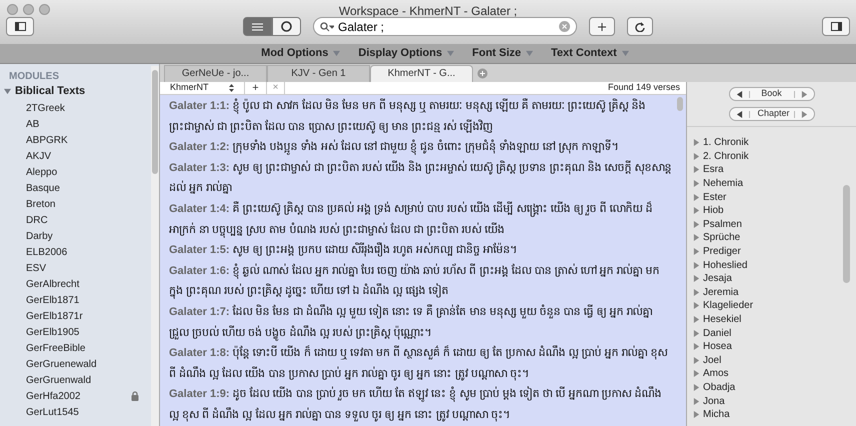 This screenshot has width=856, height=426. I want to click on chapter-stepper: Chapter, so click(771, 114).